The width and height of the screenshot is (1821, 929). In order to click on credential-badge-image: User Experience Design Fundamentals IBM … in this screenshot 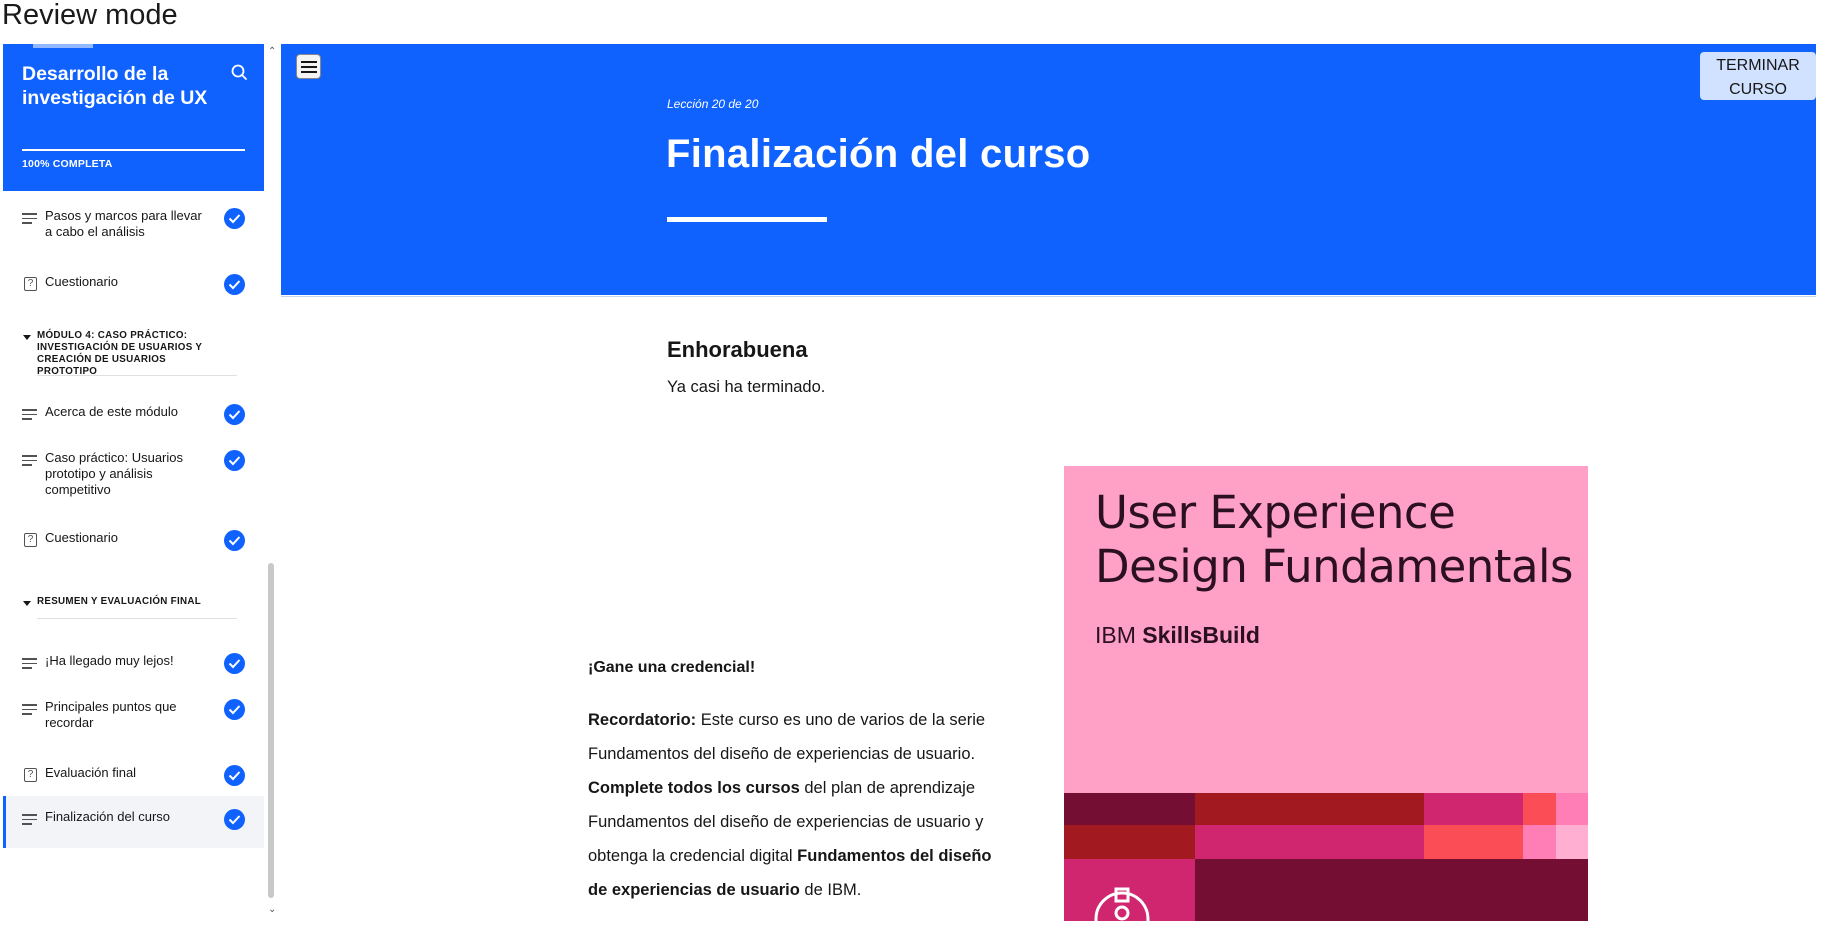, I will do `click(1326, 693)`.